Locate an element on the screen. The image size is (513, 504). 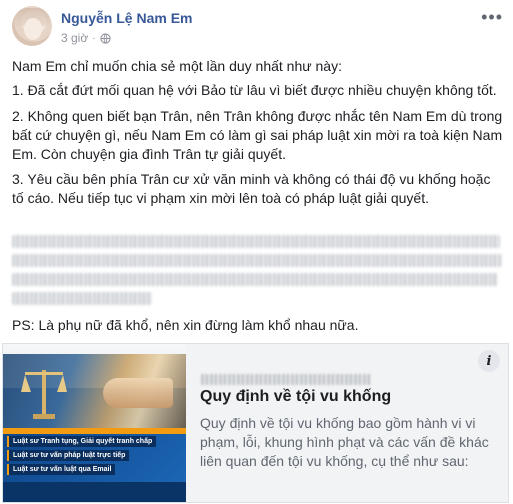
post-meta: 3 giờ · is located at coordinates (86, 38).